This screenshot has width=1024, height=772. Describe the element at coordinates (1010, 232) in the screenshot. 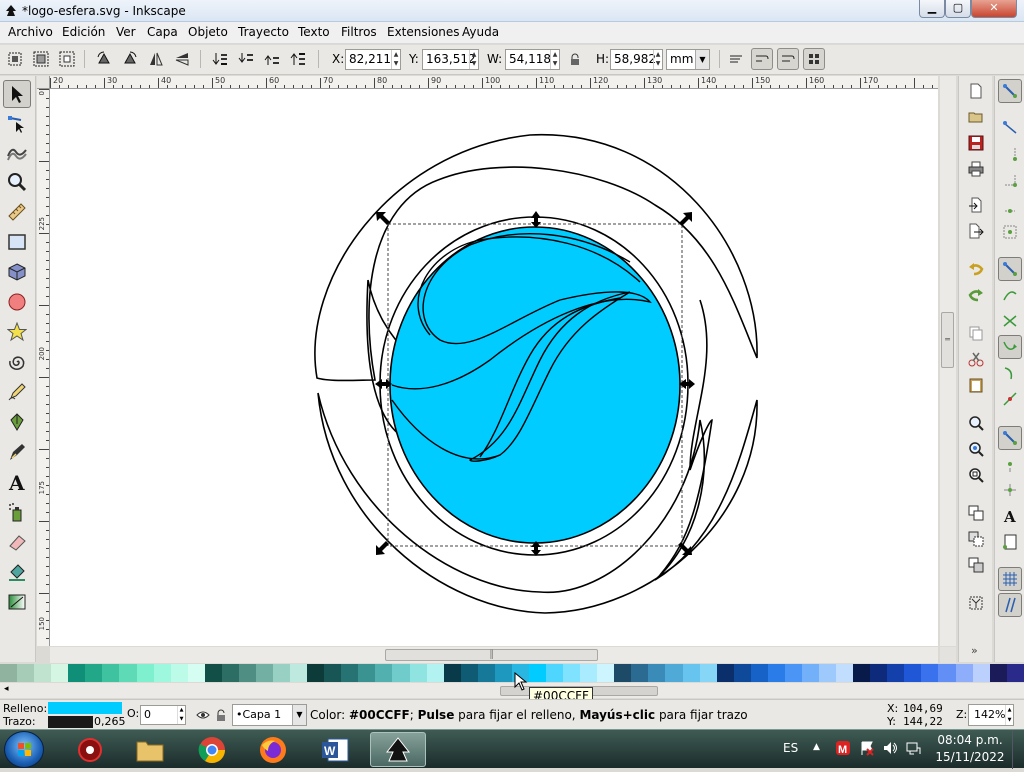

I see `snap-bbox-center-button` at that location.